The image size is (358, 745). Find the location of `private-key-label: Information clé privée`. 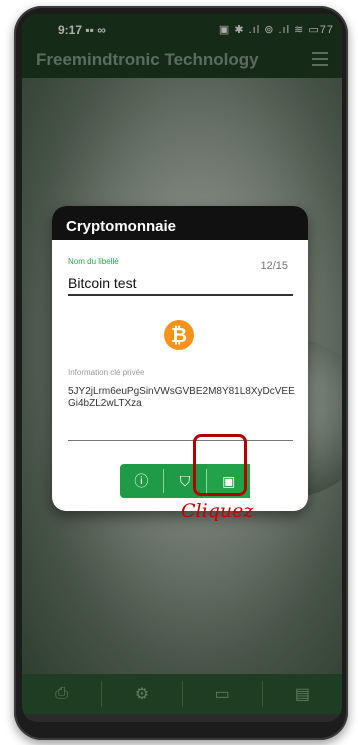

private-key-label: Information clé privée is located at coordinates (106, 372).